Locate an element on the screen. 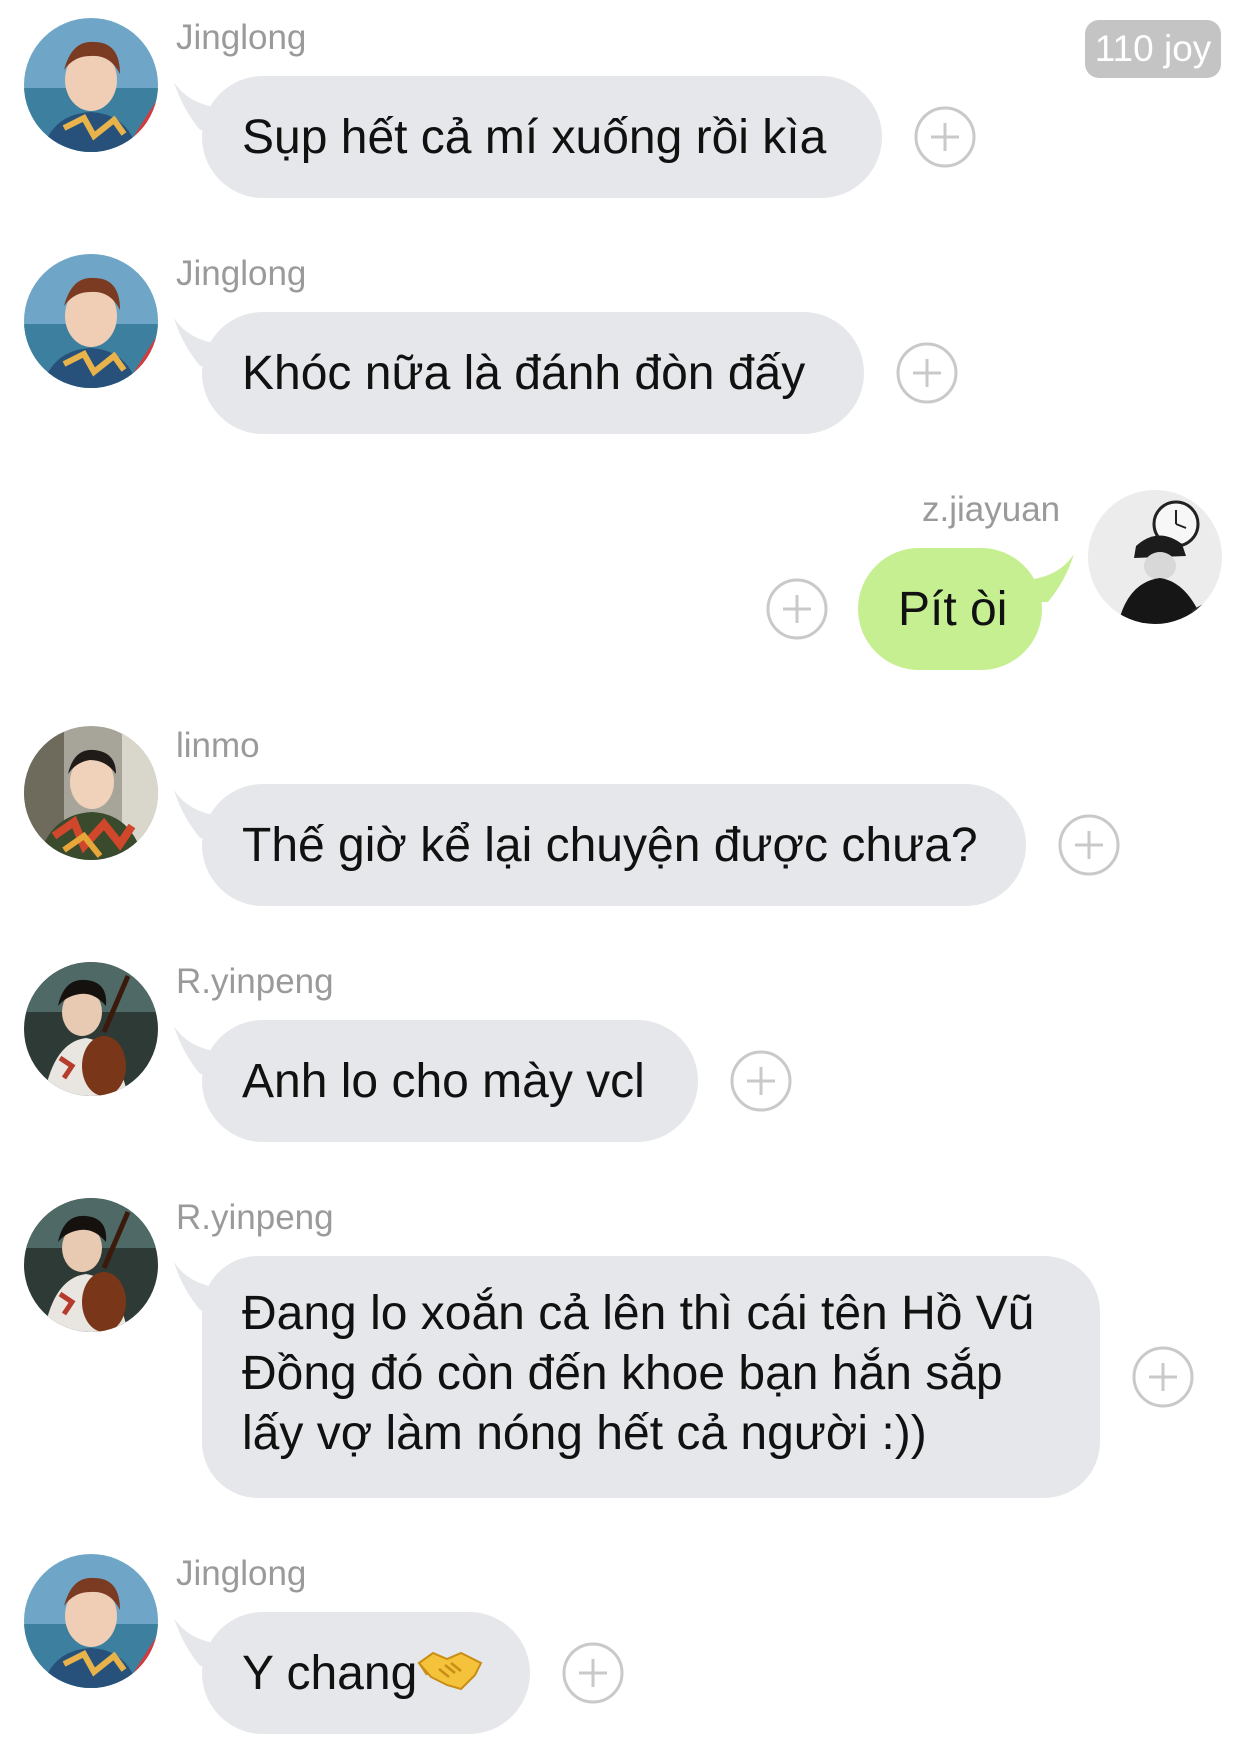 Image resolution: width=1242 pixels, height=1739 pixels. message-bubble: Pít òi is located at coordinates (950, 609).